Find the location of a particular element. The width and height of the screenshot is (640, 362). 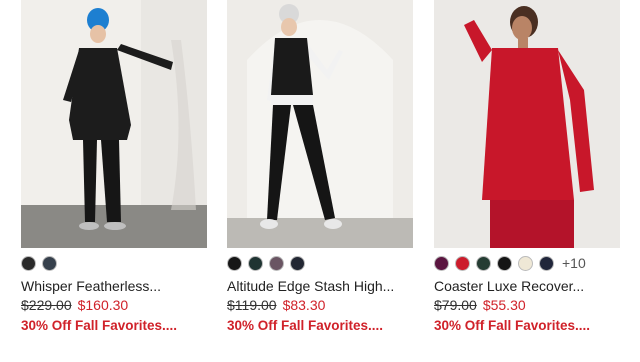

original-price: $79.00 is located at coordinates (455, 305).